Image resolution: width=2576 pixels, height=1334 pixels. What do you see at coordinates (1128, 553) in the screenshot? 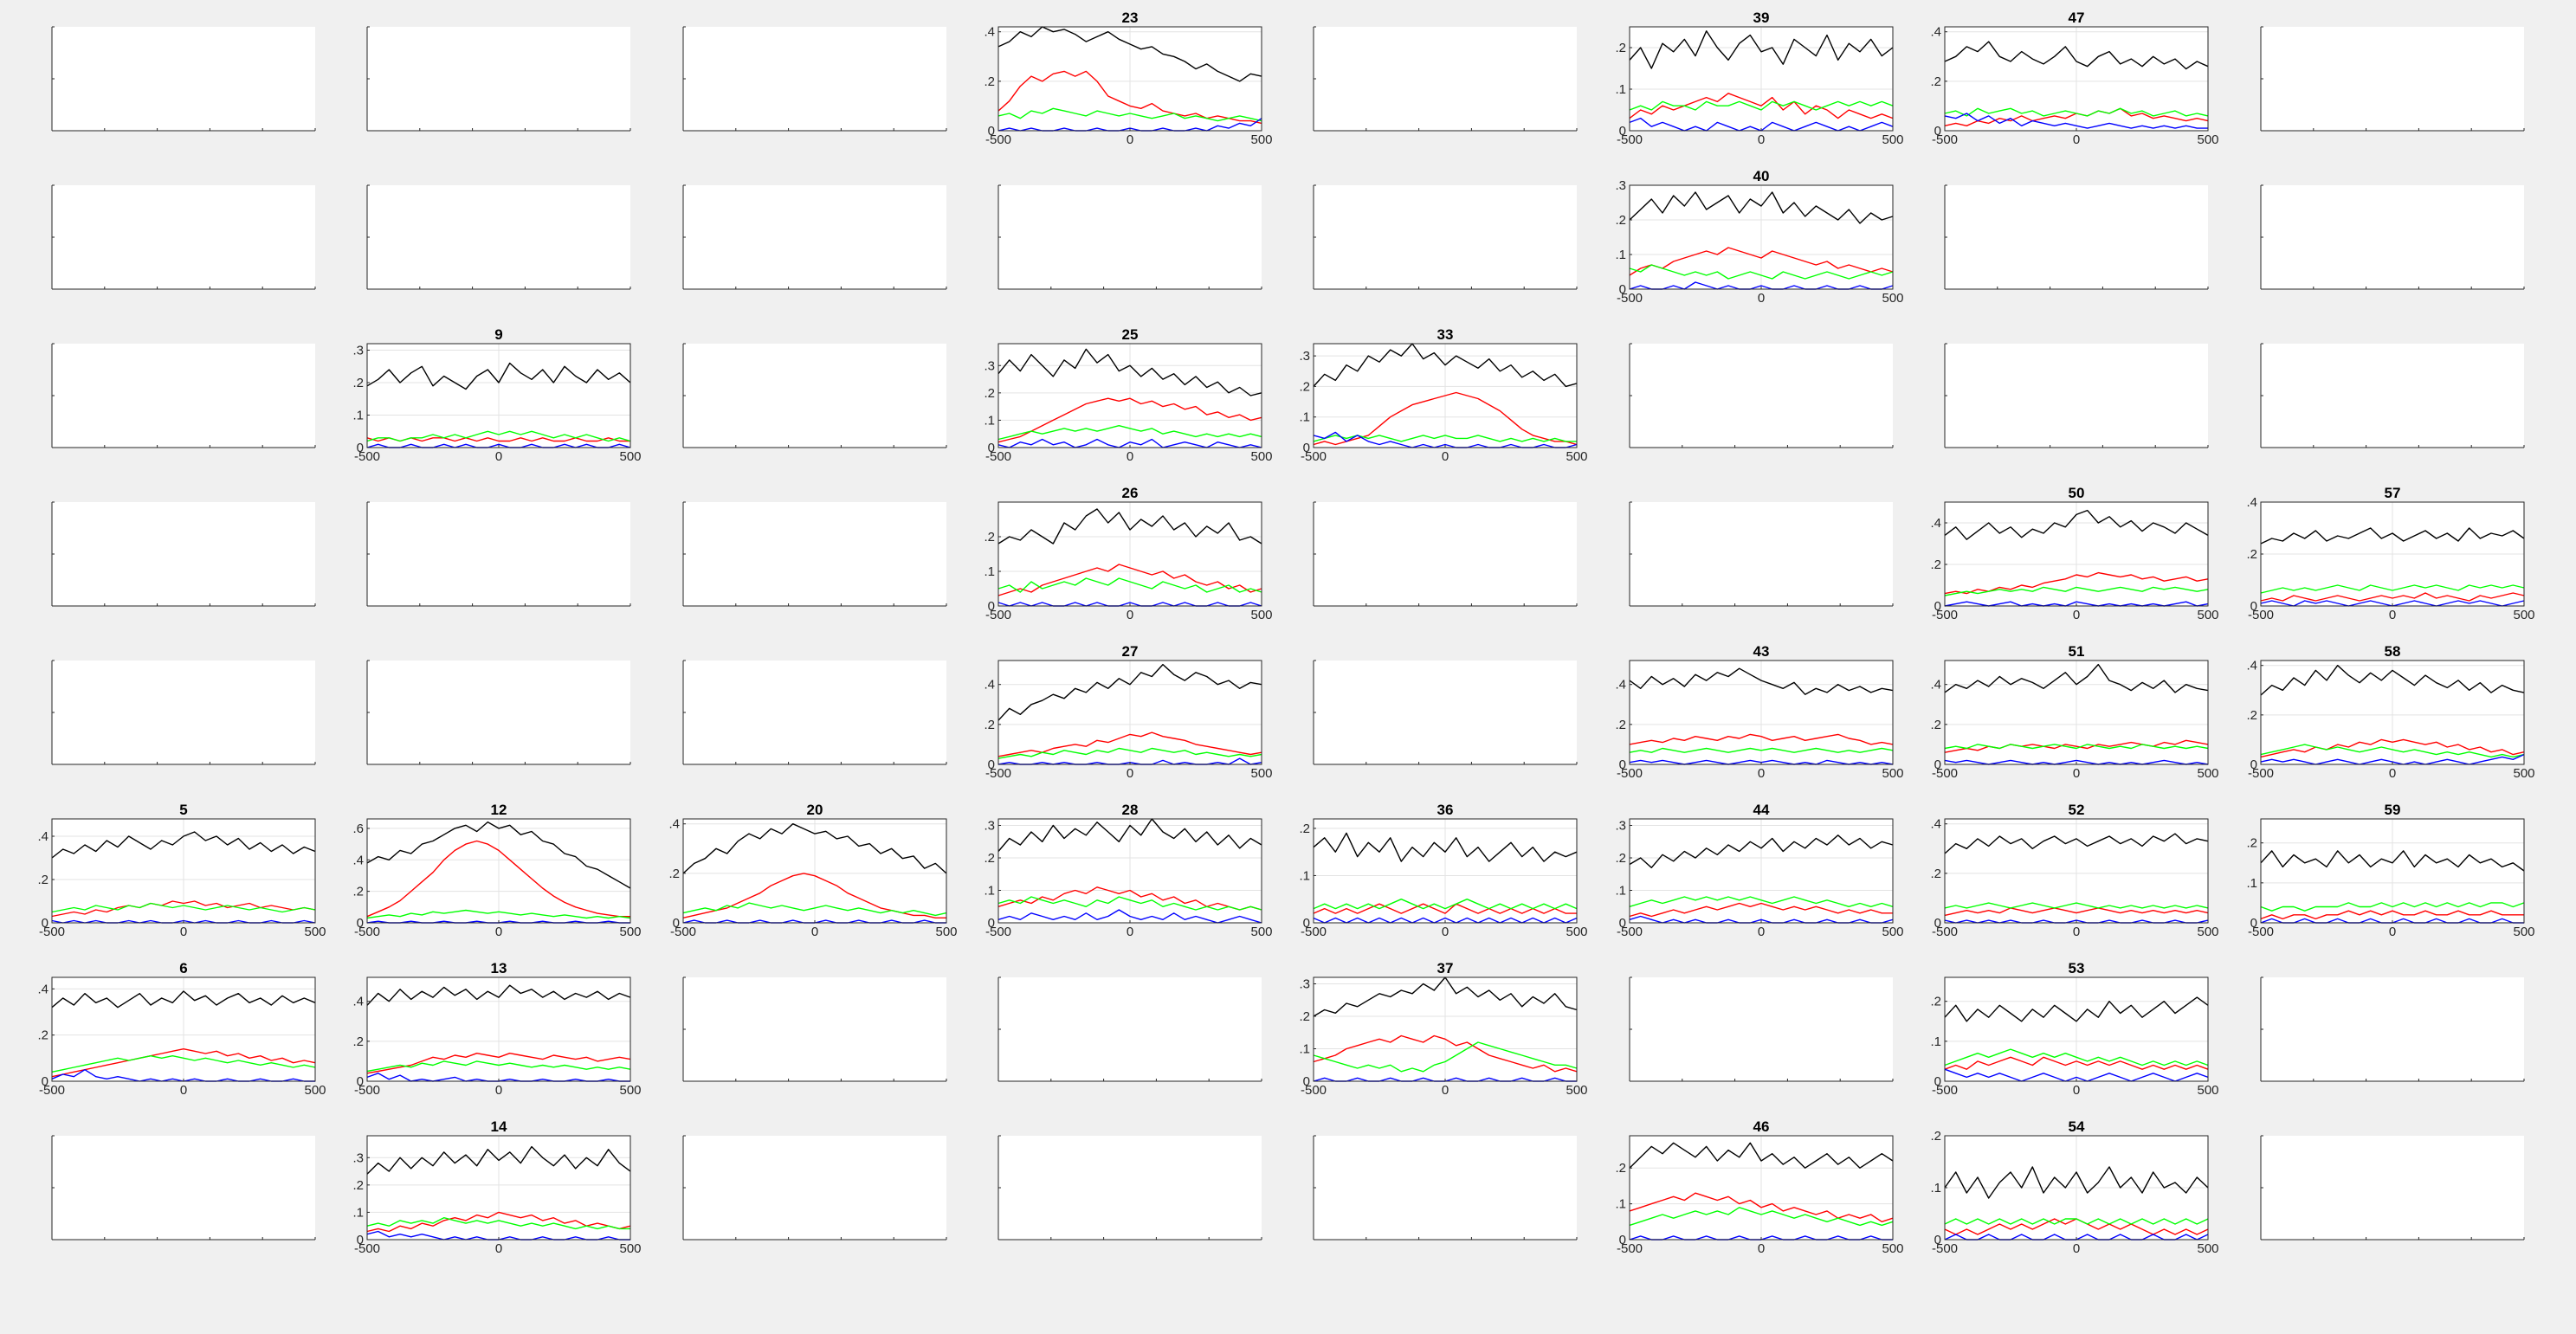
I see `subplot: -500 0 5000.1.226` at bounding box center [1128, 553].